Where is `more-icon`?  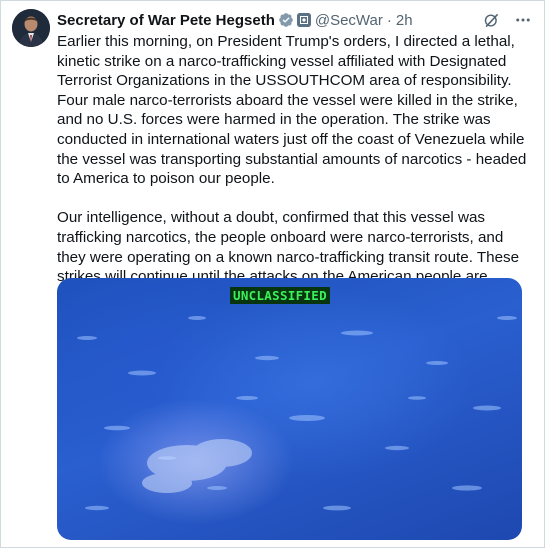
more-icon is located at coordinates (523, 20).